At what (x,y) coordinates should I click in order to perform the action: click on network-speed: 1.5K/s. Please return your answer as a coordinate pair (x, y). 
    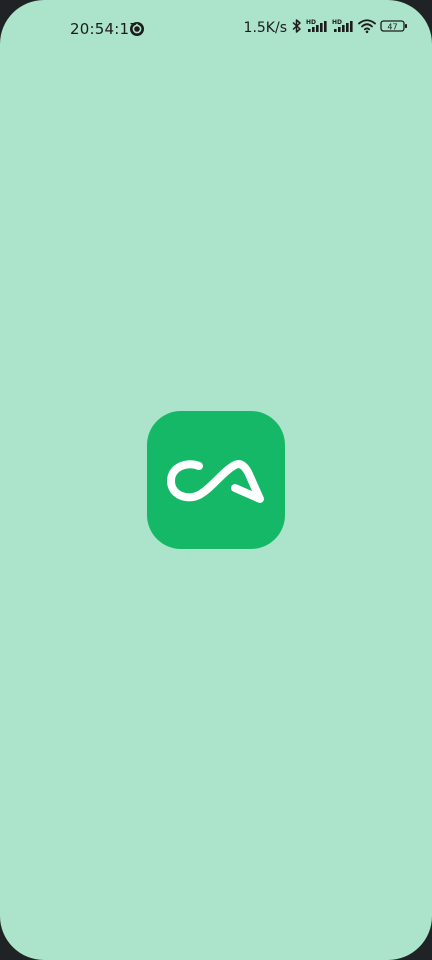
    Looking at the image, I should click on (265, 28).